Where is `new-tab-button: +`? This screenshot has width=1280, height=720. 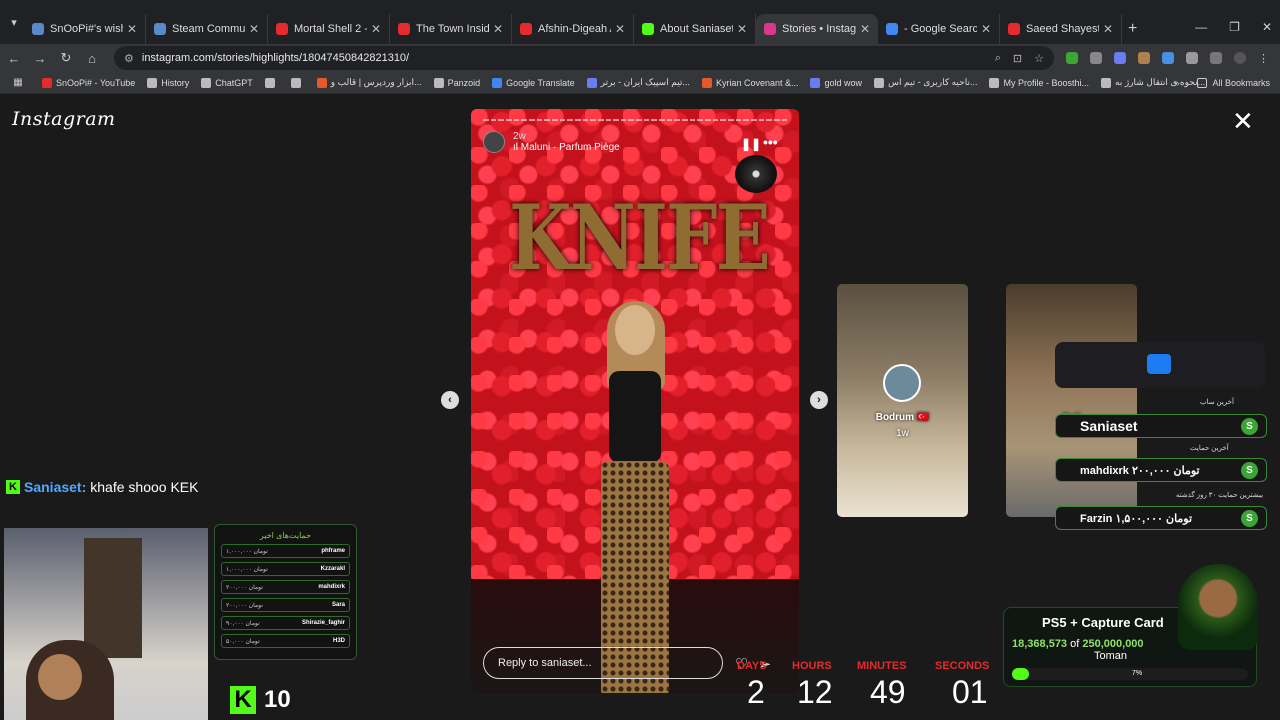 new-tab-button: + is located at coordinates (1132, 29).